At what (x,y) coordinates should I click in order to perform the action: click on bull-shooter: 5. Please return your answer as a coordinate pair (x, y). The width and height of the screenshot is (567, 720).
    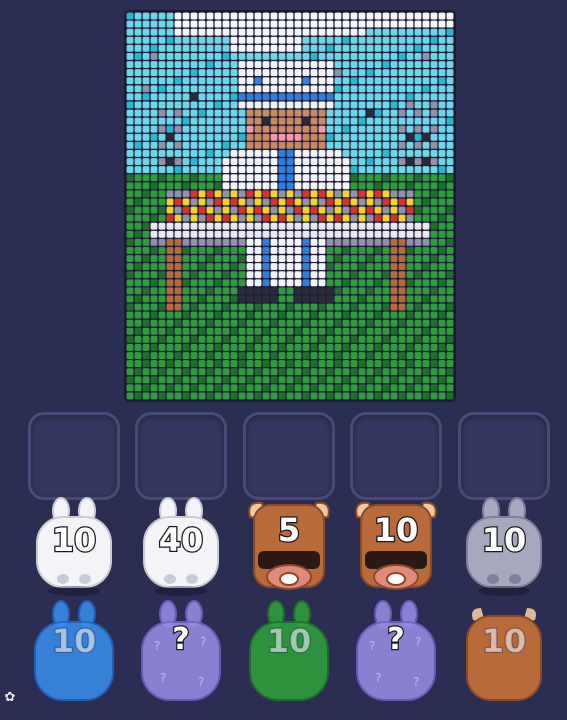
    Looking at the image, I should click on (289, 547).